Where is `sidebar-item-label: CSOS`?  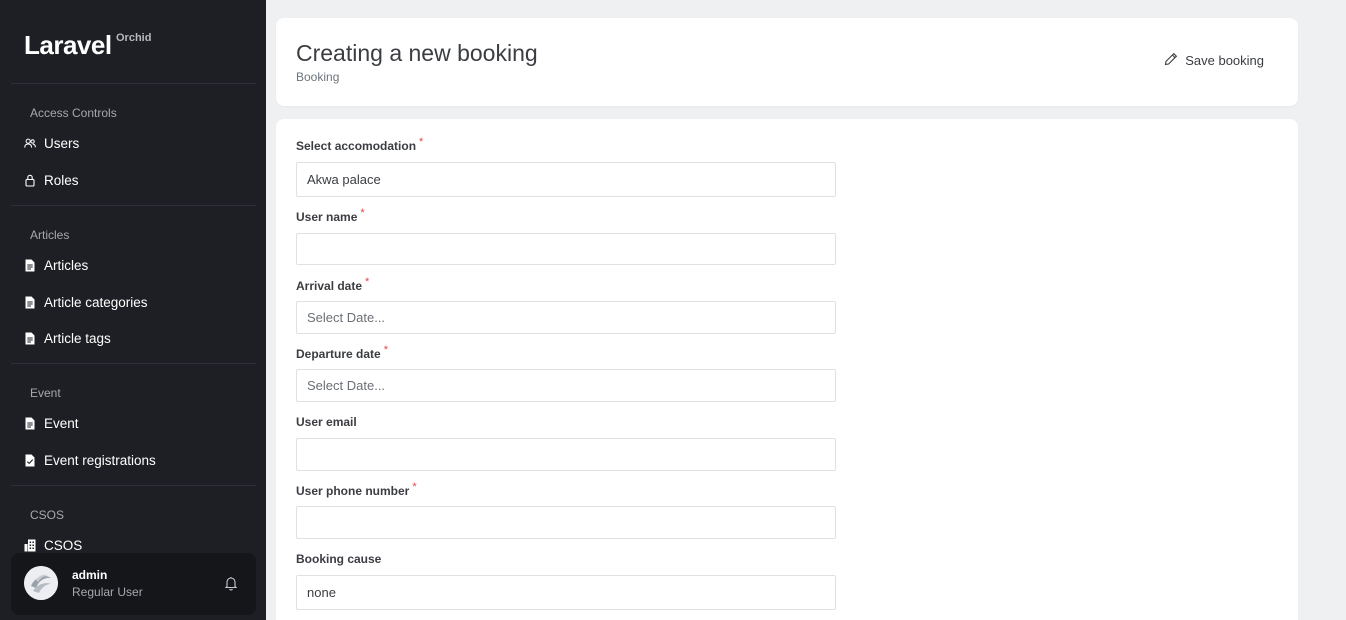 sidebar-item-label: CSOS is located at coordinates (63, 545).